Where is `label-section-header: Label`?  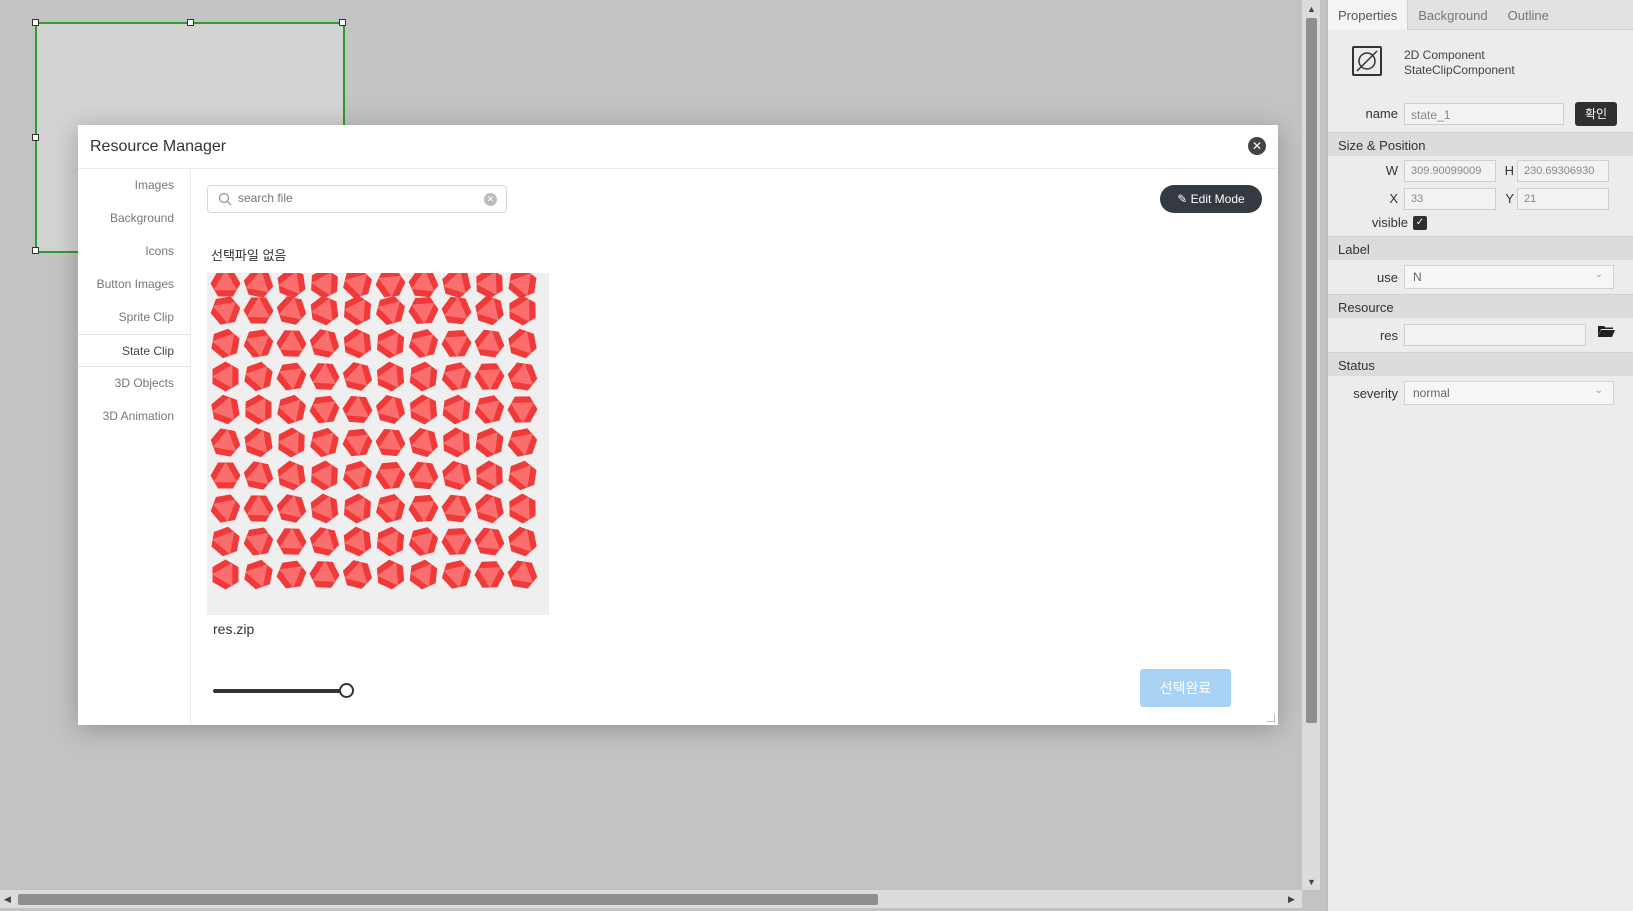
label-section-header: Label is located at coordinates (1480, 248).